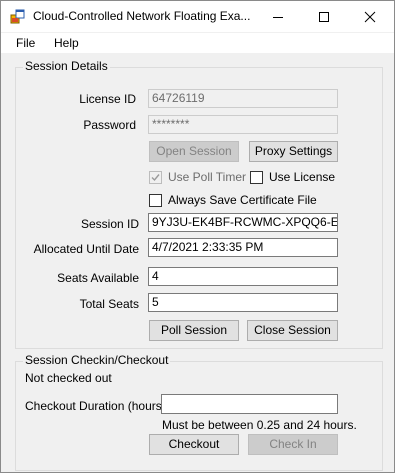 Image resolution: width=395 pixels, height=473 pixels. I want to click on use-poll-timer-checkbox: Use Poll Timer, so click(199, 177).